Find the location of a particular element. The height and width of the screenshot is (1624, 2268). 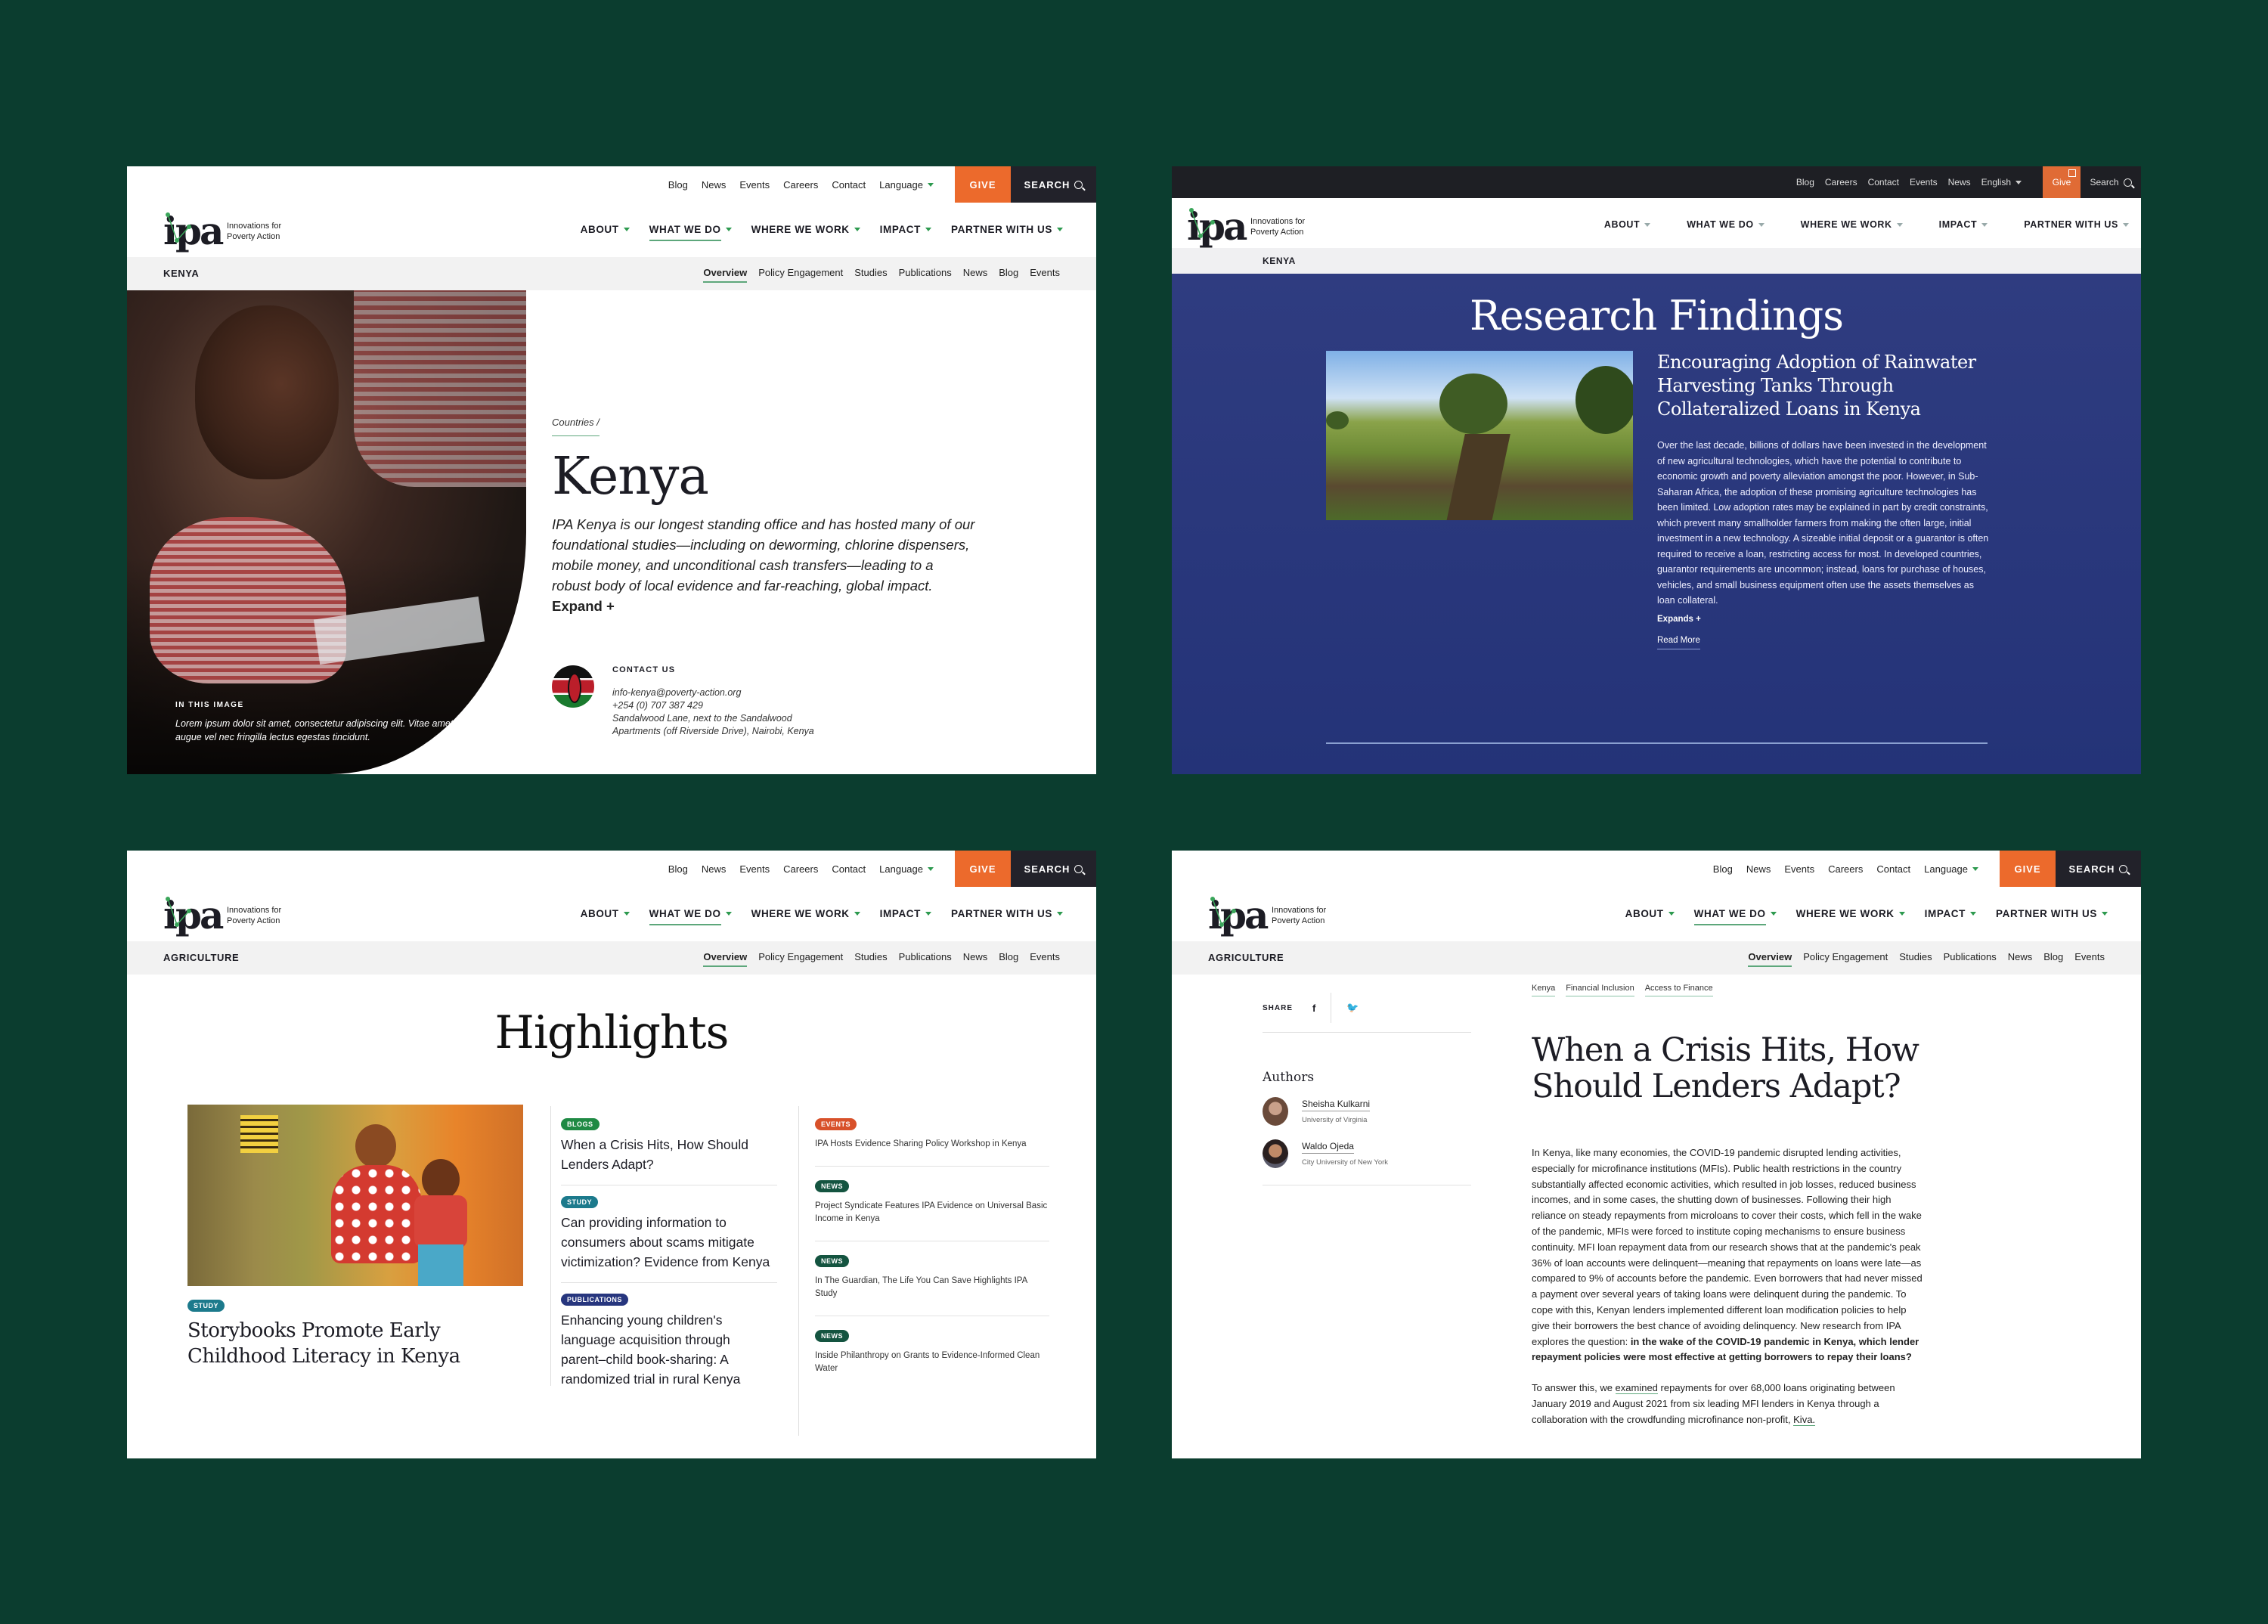

search-button: Search is located at coordinates (2111, 182).